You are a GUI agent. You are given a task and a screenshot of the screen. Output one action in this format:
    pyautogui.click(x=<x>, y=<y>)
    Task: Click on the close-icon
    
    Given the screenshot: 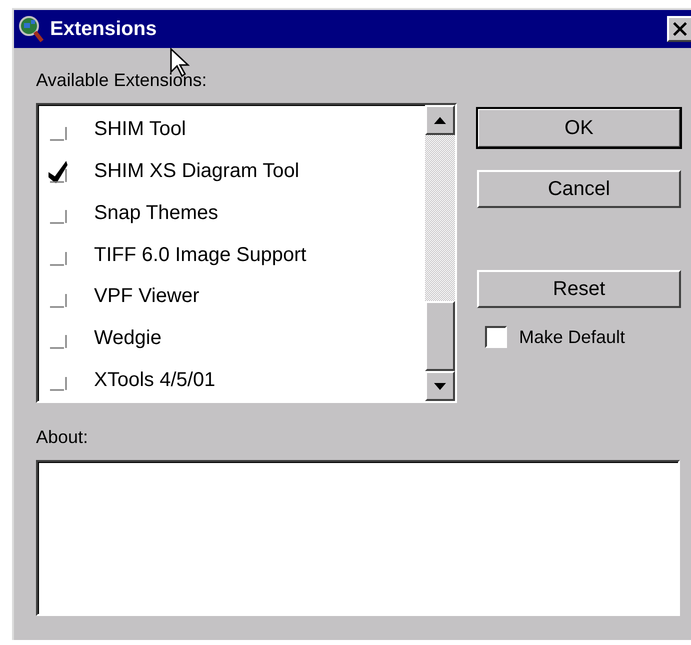 What is the action you would take?
    pyautogui.click(x=680, y=29)
    